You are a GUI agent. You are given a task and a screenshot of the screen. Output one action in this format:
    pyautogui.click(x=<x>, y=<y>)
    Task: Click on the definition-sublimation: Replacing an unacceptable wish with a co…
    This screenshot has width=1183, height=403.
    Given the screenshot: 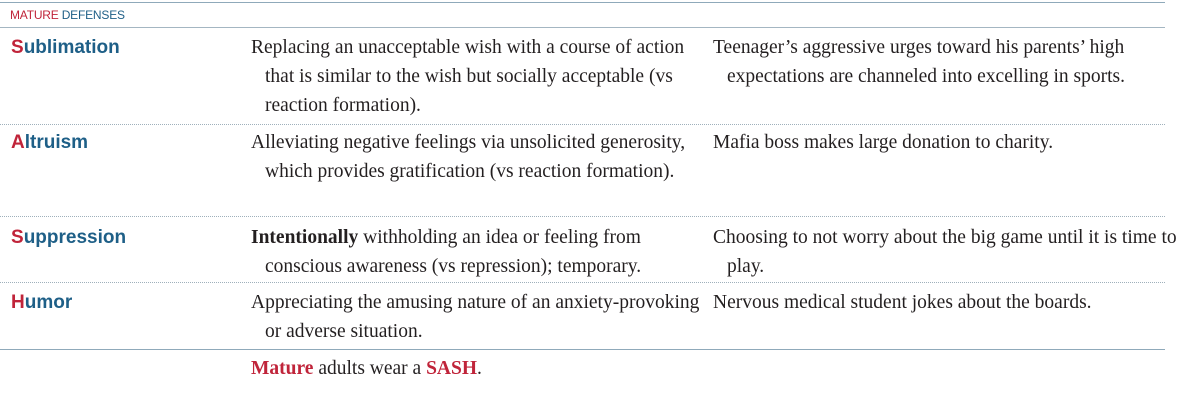 What is the action you would take?
    pyautogui.click(x=468, y=76)
    